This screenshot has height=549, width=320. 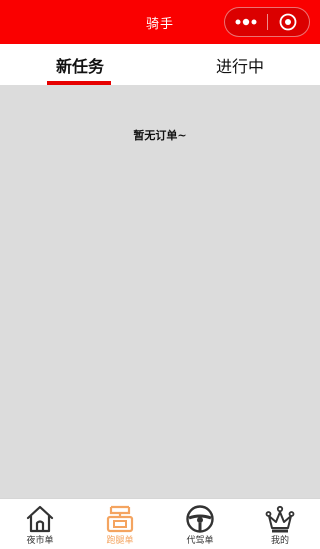 What do you see at coordinates (280, 519) in the screenshot?
I see `crown-icon` at bounding box center [280, 519].